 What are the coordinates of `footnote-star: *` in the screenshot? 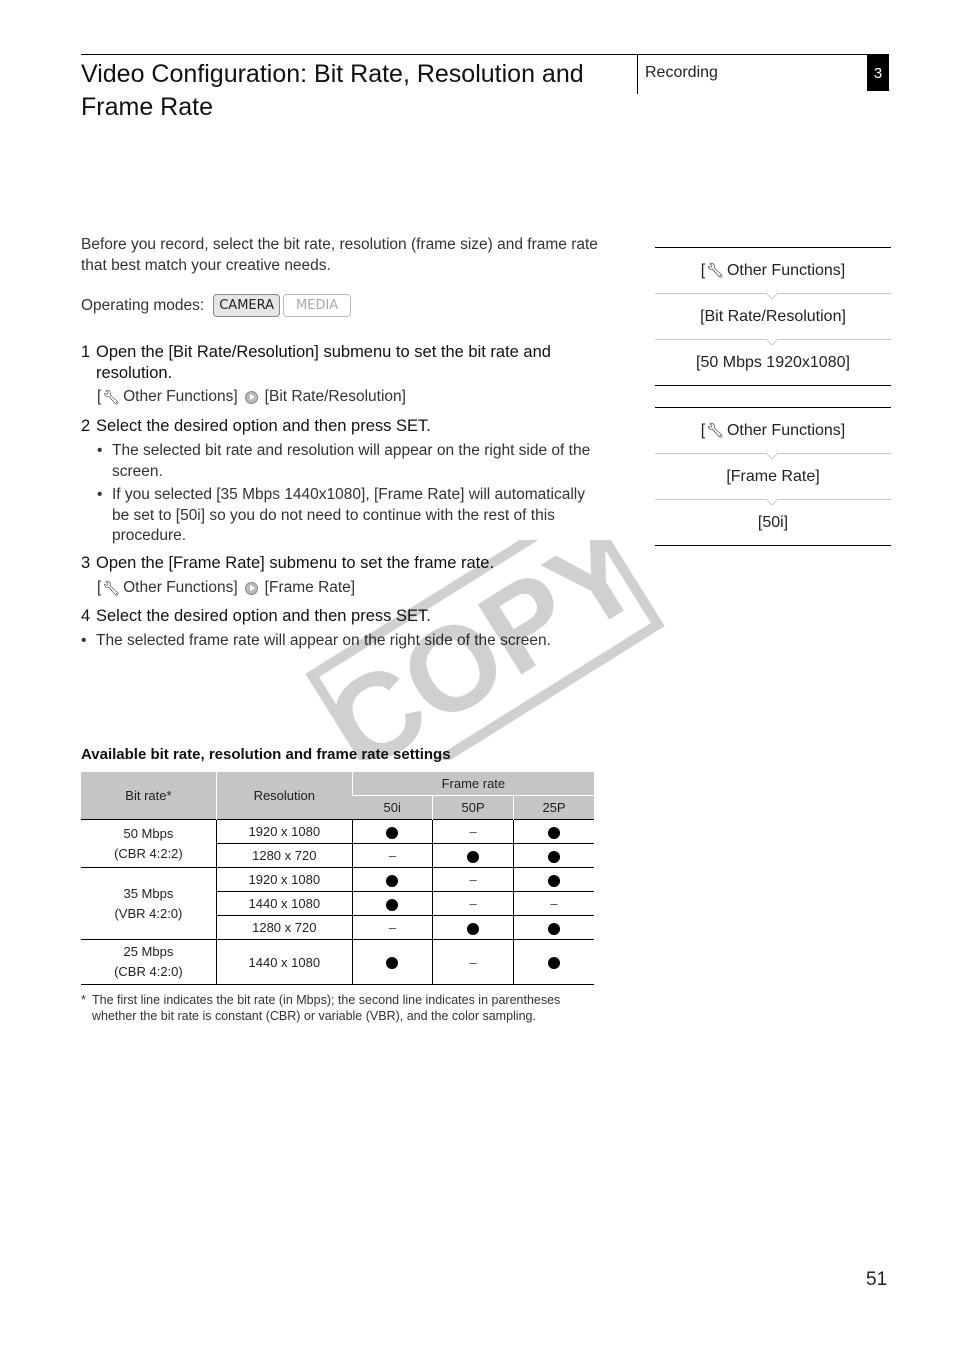 It's located at (83, 1000).